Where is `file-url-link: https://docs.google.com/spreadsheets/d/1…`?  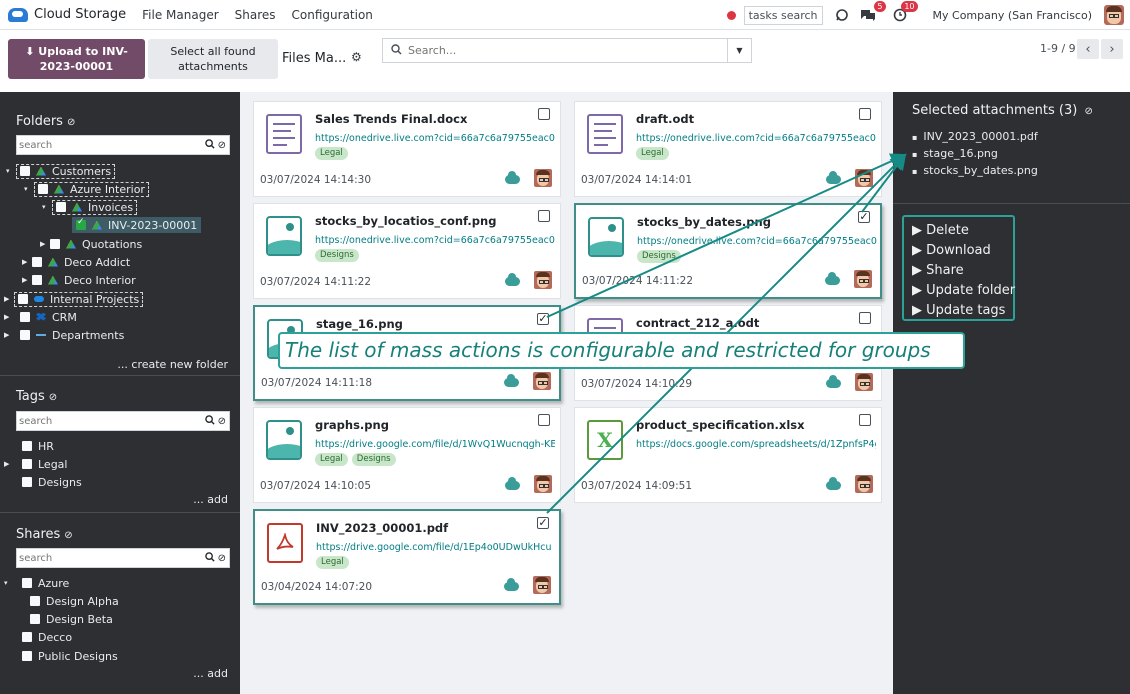 file-url-link: https://docs.google.com/spreadsheets/d/1… is located at coordinates (756, 444).